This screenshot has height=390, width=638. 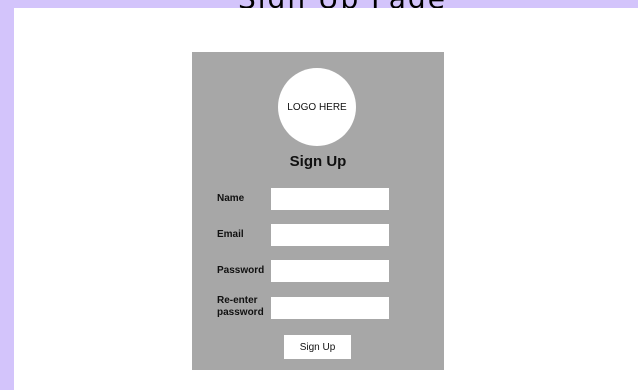 What do you see at coordinates (231, 198) in the screenshot?
I see `name-label: Name` at bounding box center [231, 198].